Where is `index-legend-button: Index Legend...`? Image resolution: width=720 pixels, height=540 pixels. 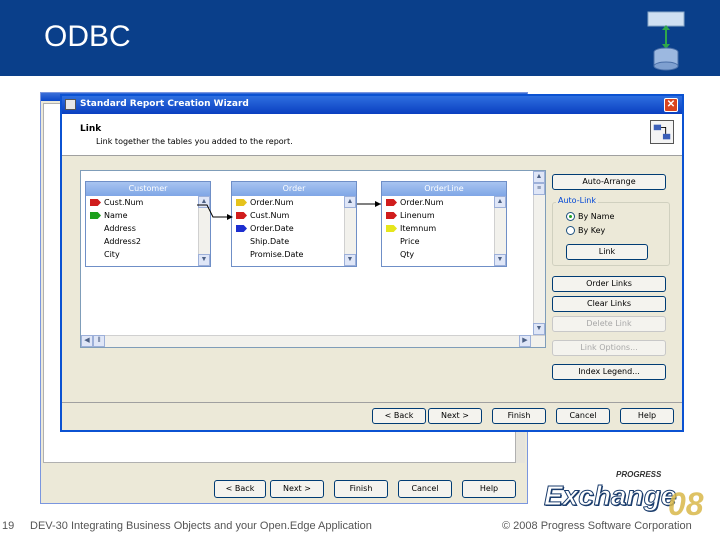 index-legend-button: Index Legend... is located at coordinates (609, 372).